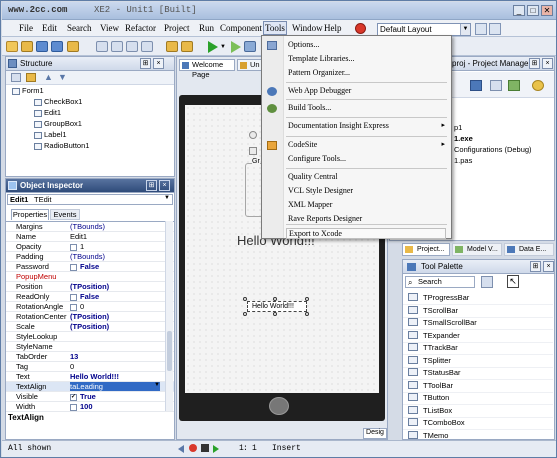  What do you see at coordinates (187, 46) in the screenshot?
I see `remove-from-project-icon` at bounding box center [187, 46].